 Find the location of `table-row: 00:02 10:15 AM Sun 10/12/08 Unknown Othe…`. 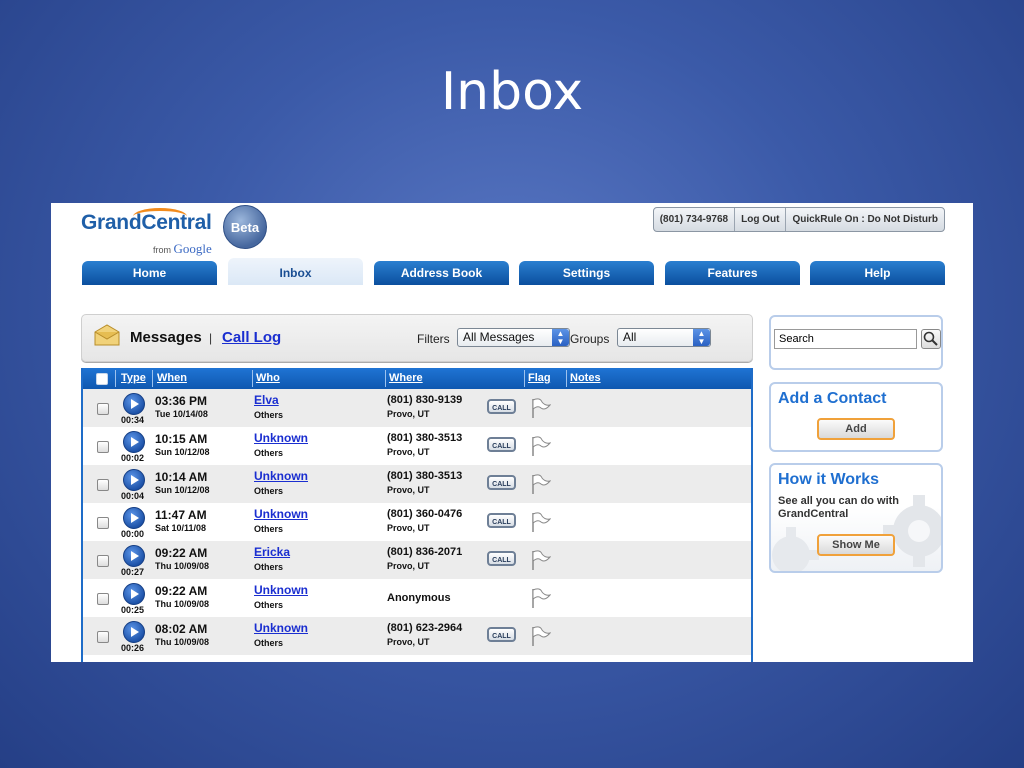

table-row: 00:02 10:15 AM Sun 10/12/08 Unknown Othe… is located at coordinates (417, 446).